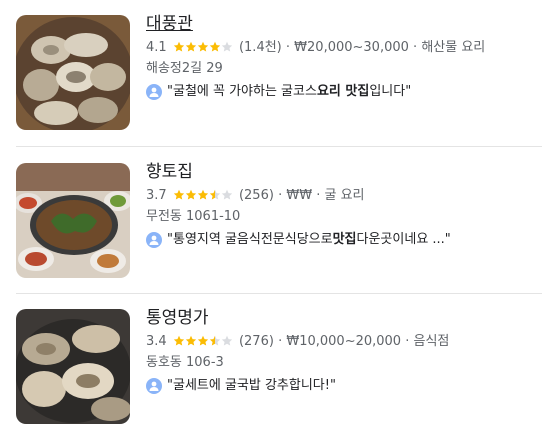 The height and width of the screenshot is (445, 542). I want to click on price-range: ₩10,000~20,000, so click(344, 341).